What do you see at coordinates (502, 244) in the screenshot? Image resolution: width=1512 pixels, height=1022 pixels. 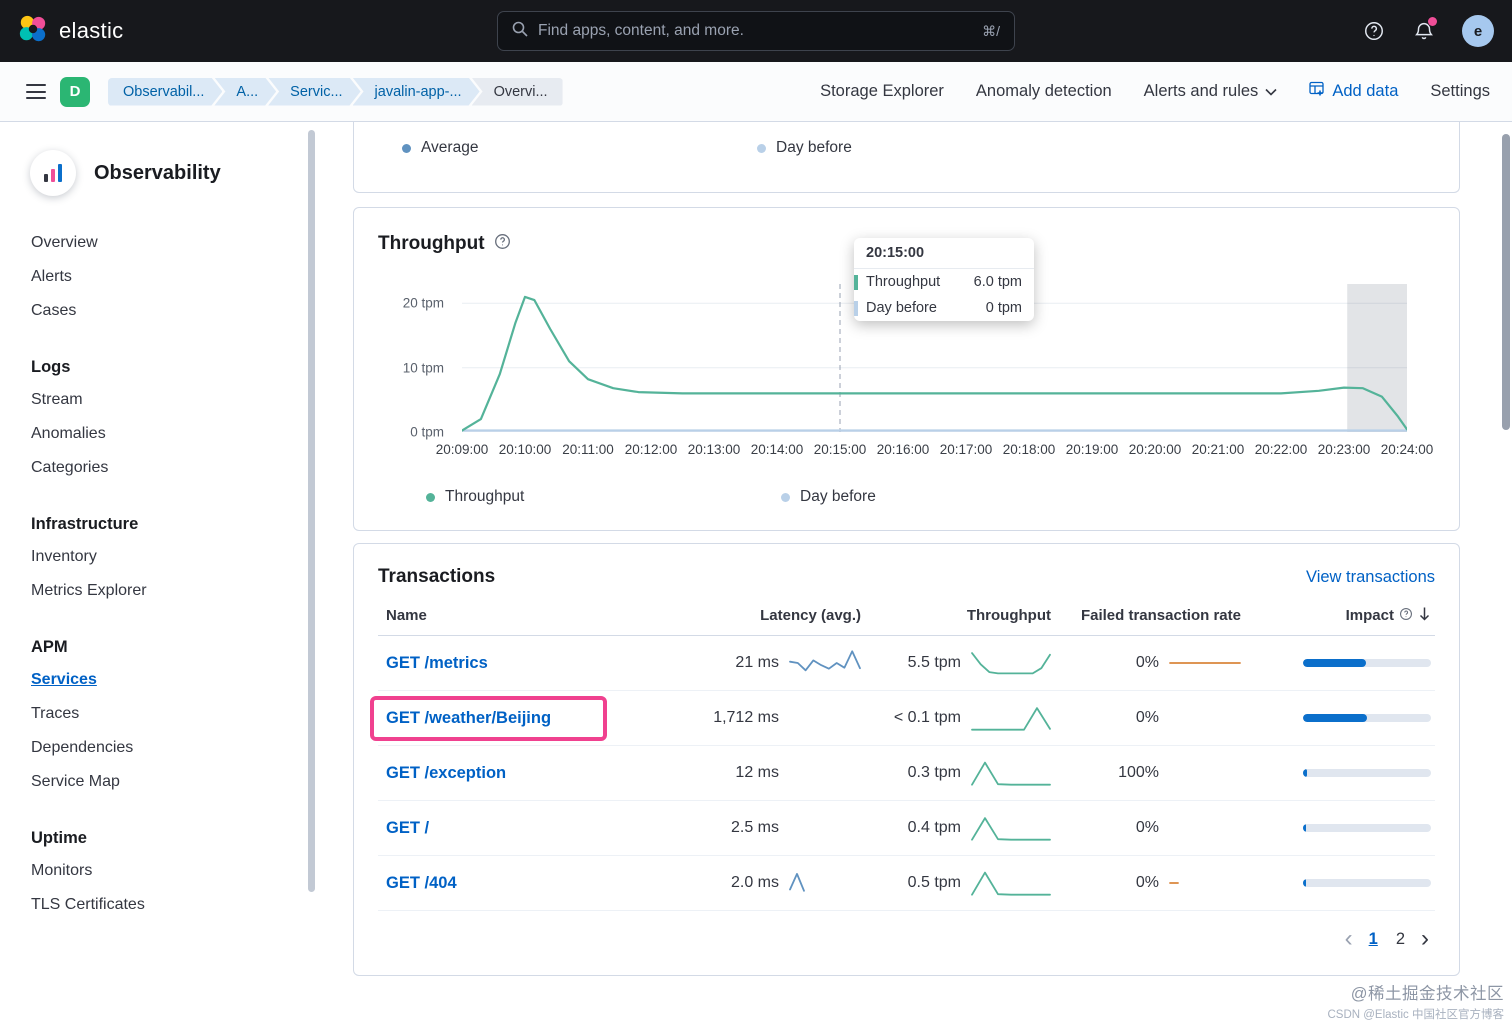 I see `throughput-help-icon` at bounding box center [502, 244].